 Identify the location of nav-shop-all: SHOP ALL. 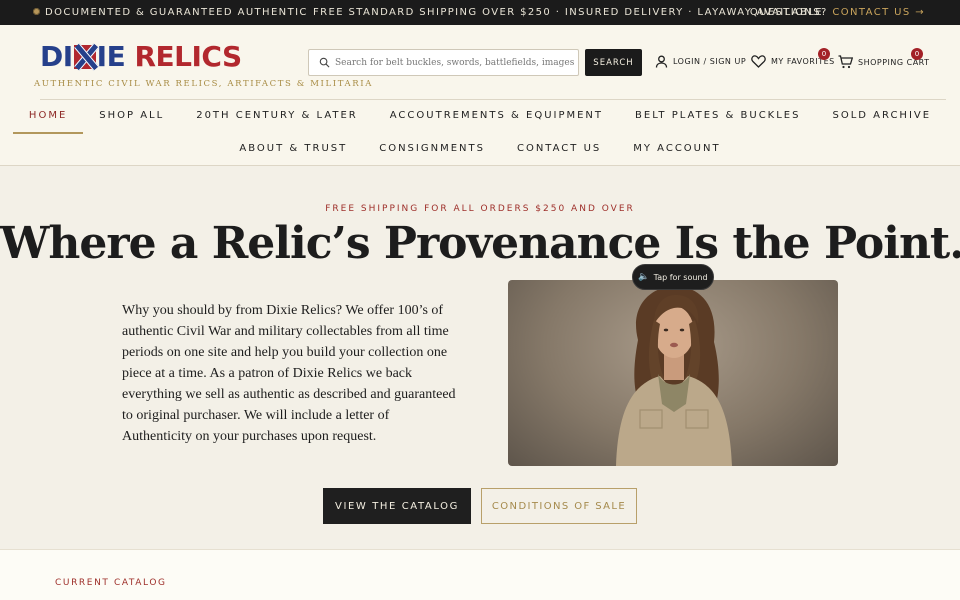
(131, 115).